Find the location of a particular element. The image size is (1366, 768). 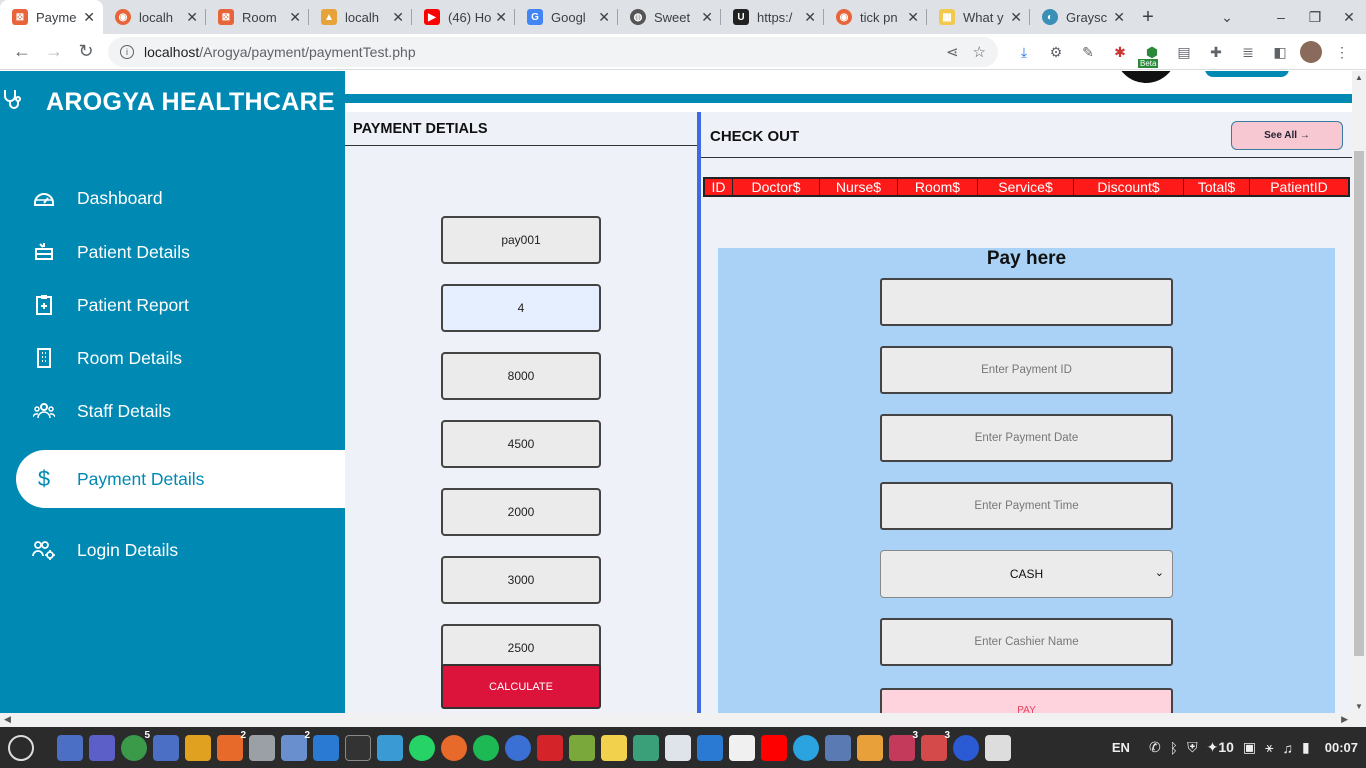

sidebar-item-payment-details: $ Payment Details is located at coordinates (180, 479).